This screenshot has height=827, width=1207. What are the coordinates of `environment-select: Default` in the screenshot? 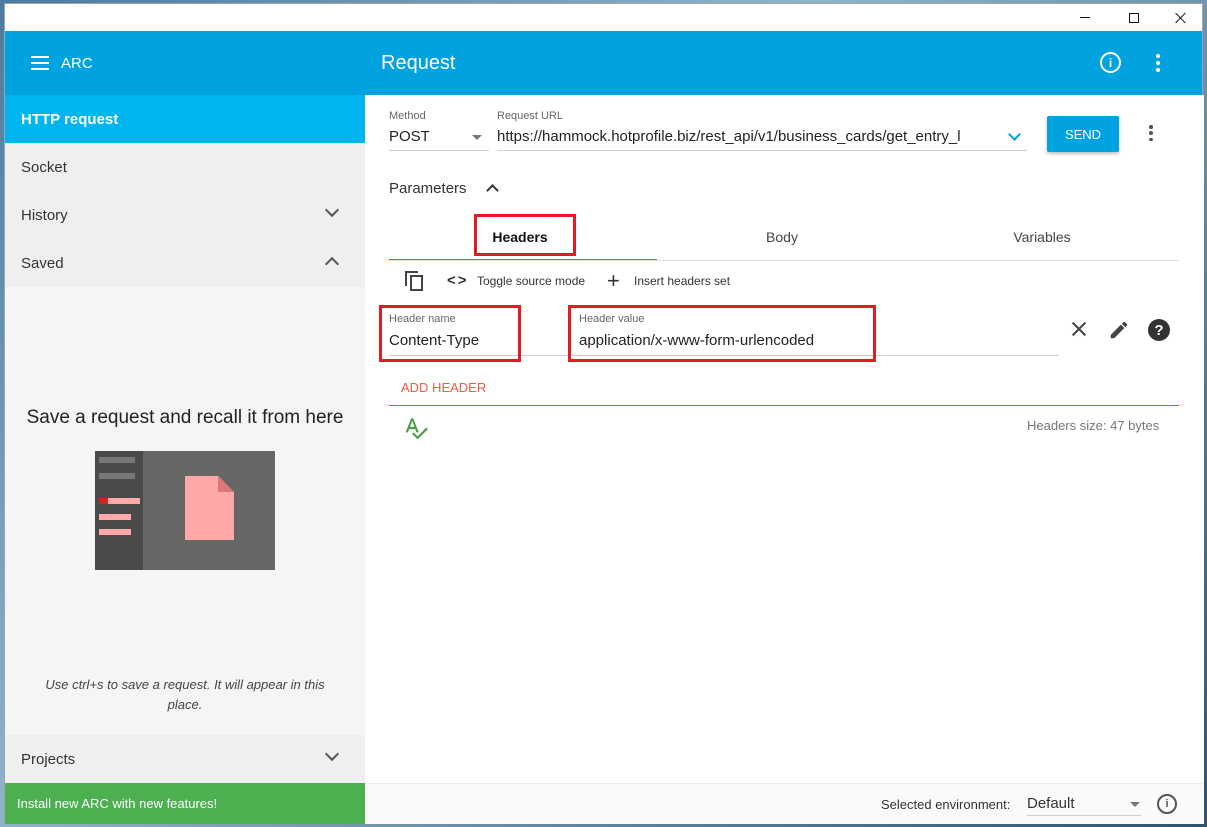 It's located at (1051, 803).